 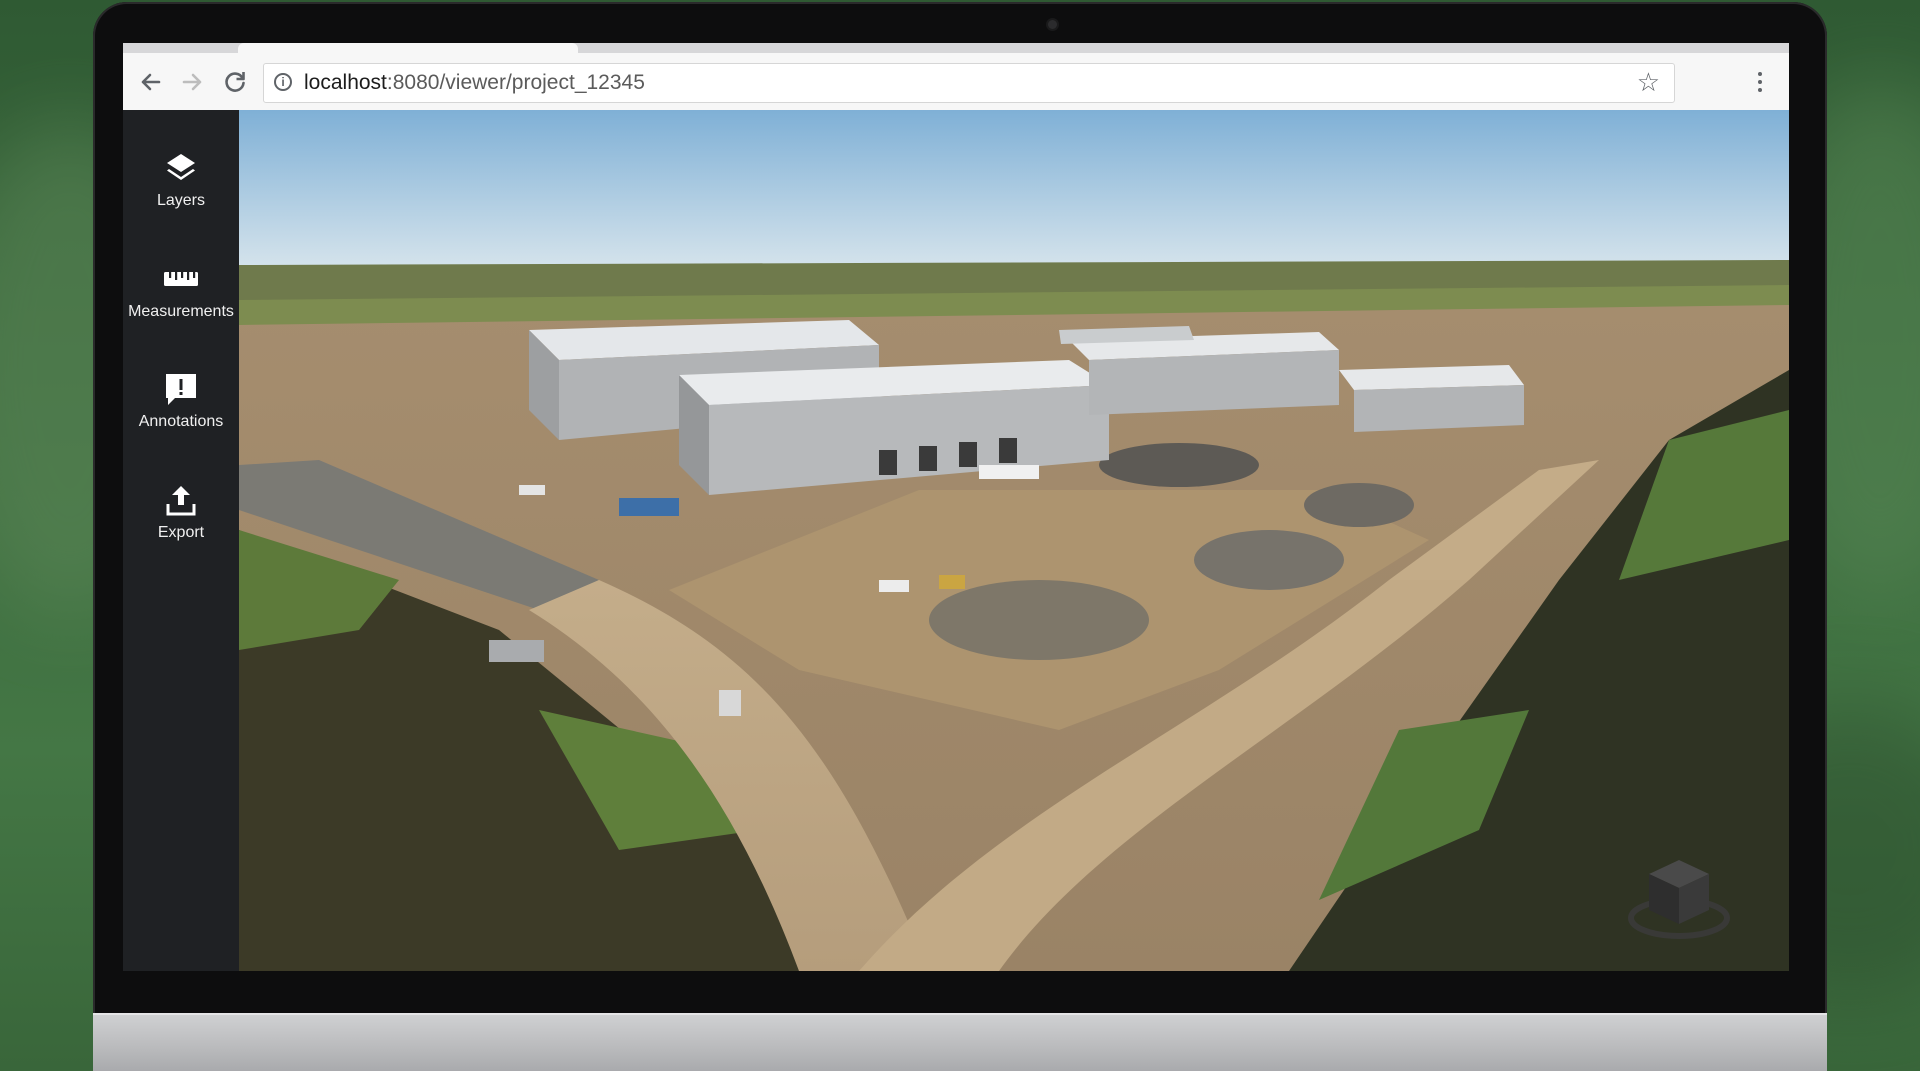 I want to click on arrow-left-icon, so click(x=151, y=82).